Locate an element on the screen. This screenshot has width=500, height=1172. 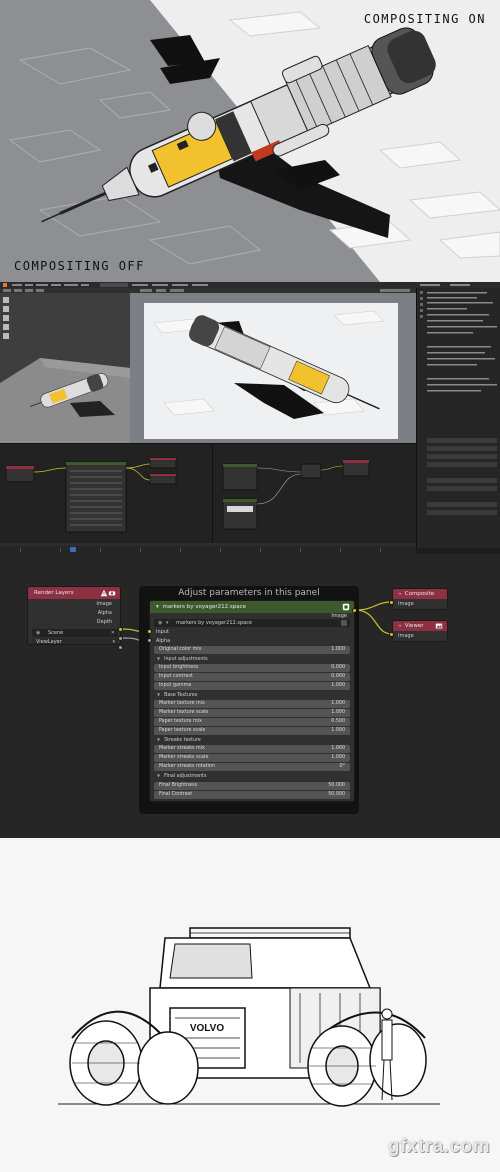
camera-icon is located at coordinates (112, 593).